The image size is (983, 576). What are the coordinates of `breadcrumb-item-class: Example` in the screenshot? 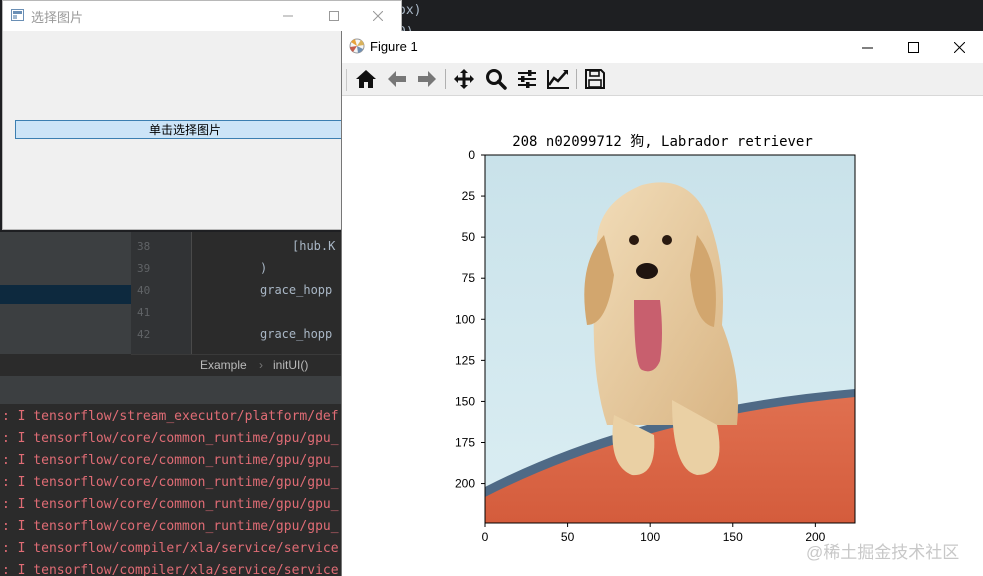 It's located at (223, 365).